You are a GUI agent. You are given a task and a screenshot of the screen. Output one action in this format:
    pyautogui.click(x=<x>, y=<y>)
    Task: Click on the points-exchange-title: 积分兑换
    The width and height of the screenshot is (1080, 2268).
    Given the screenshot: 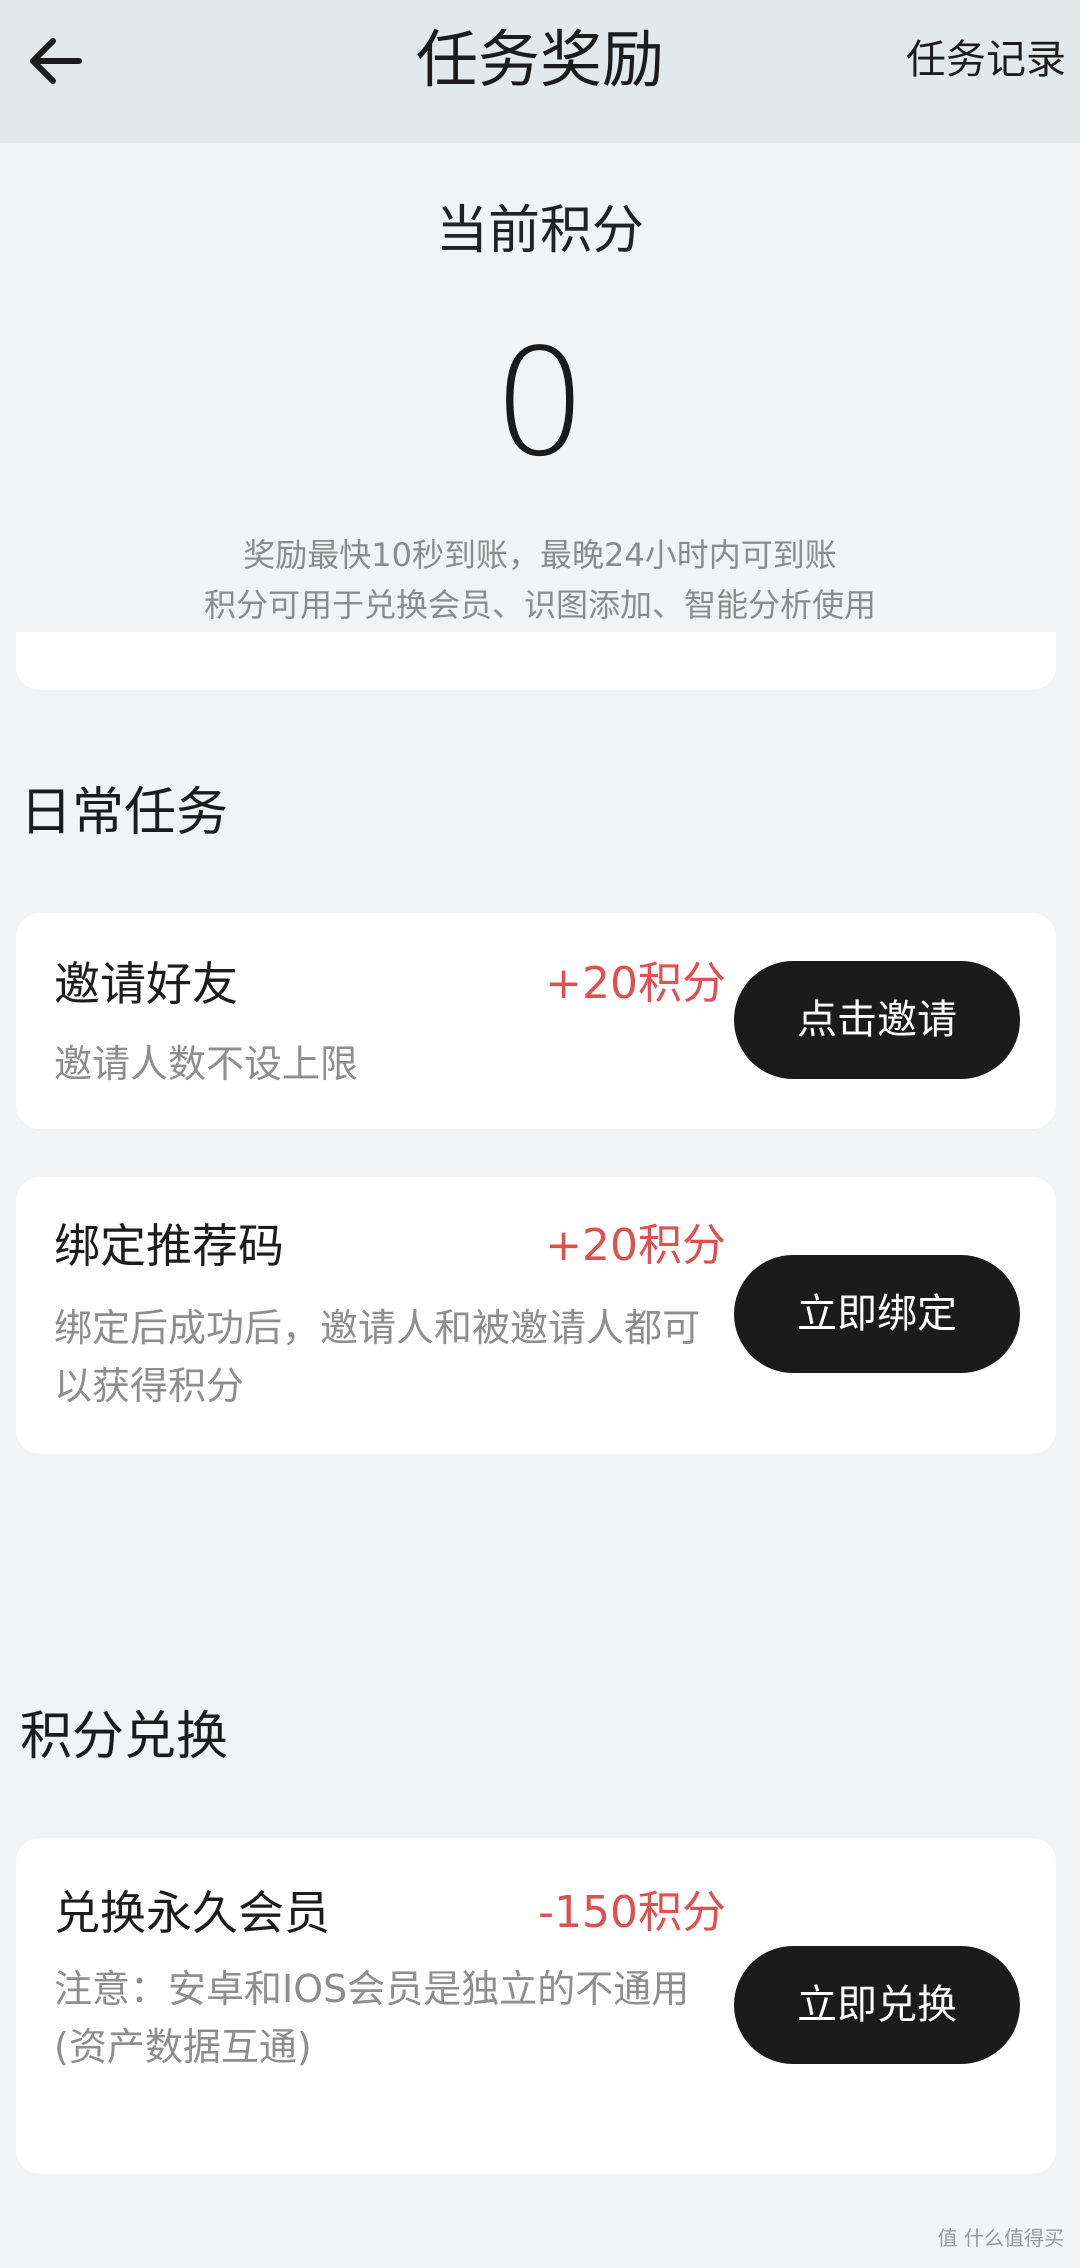 What is the action you would take?
    pyautogui.click(x=124, y=1737)
    